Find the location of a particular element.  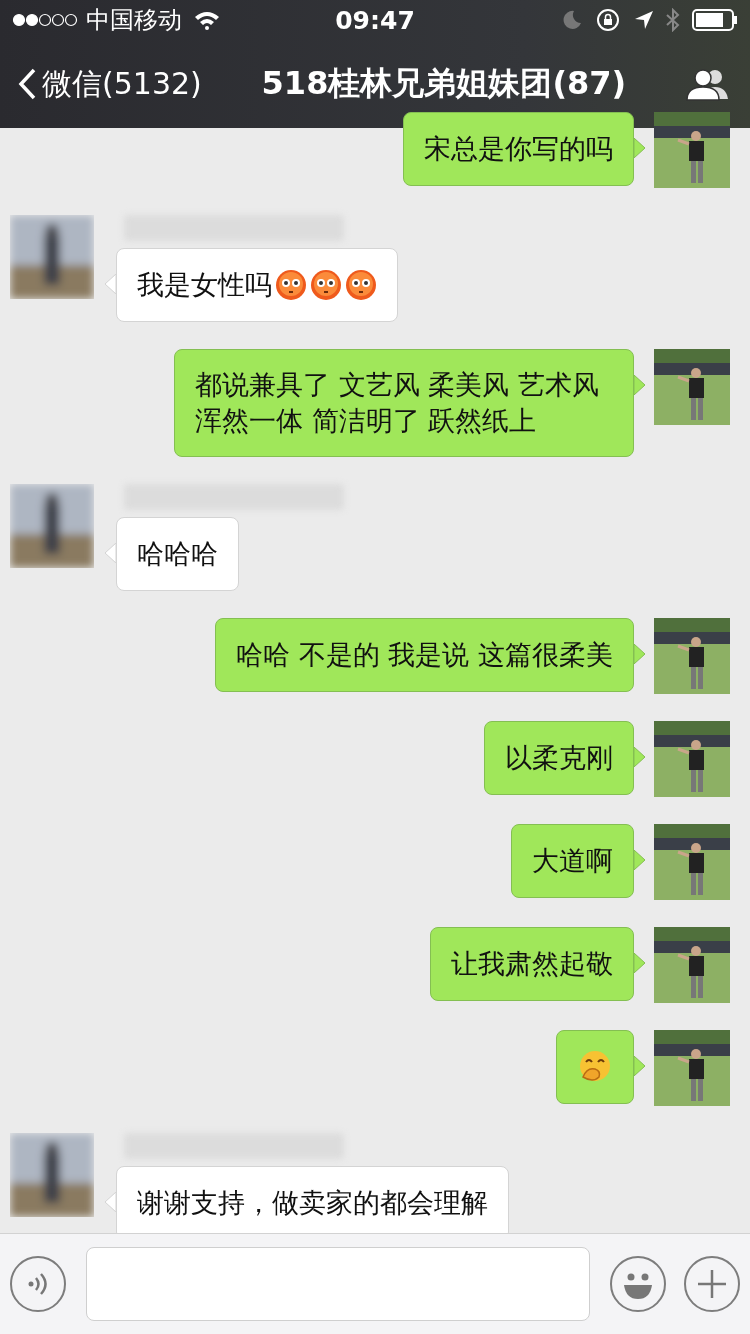

message-input-field is located at coordinates (338, 1284).